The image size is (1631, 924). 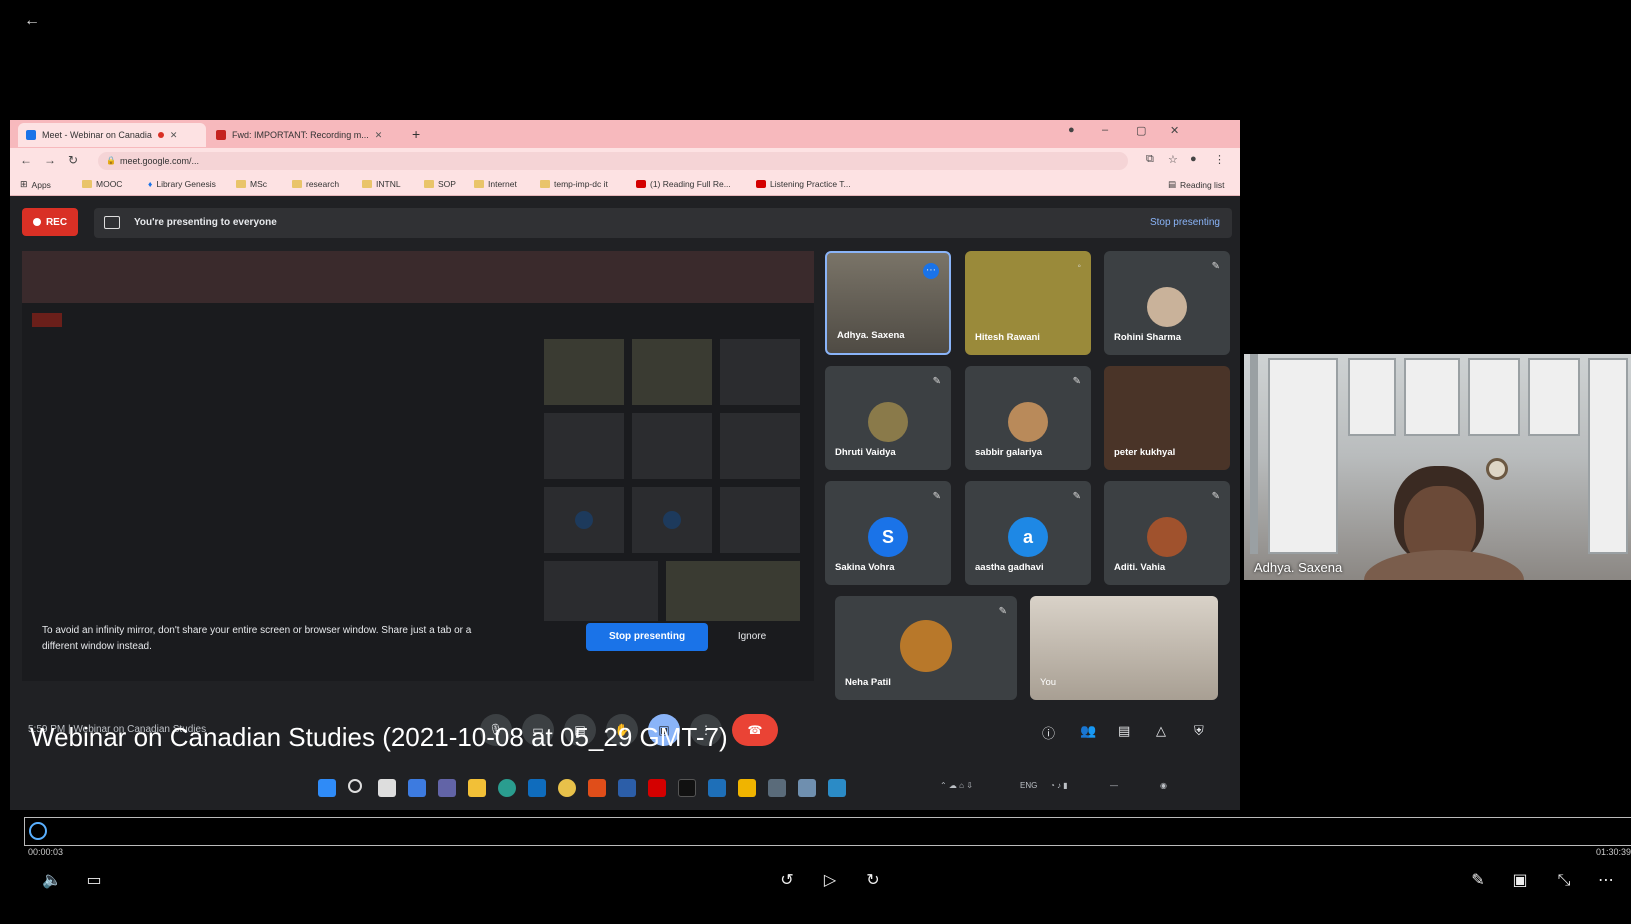 What do you see at coordinates (873, 881) in the screenshot?
I see `forward-30-icon: ↻` at bounding box center [873, 881].